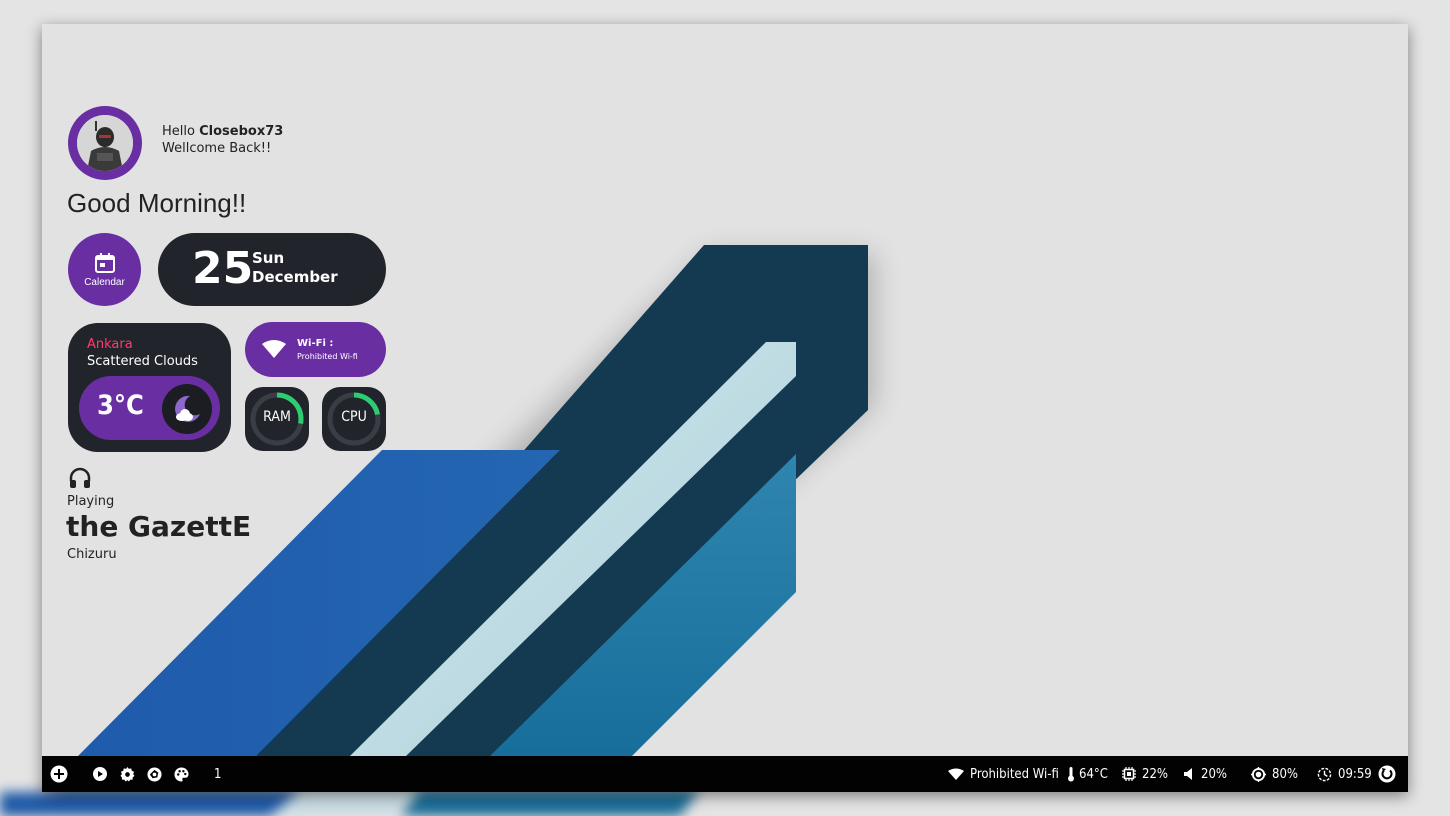 This screenshot has width=1450, height=816. I want to click on ram-label: RAM, so click(277, 417).